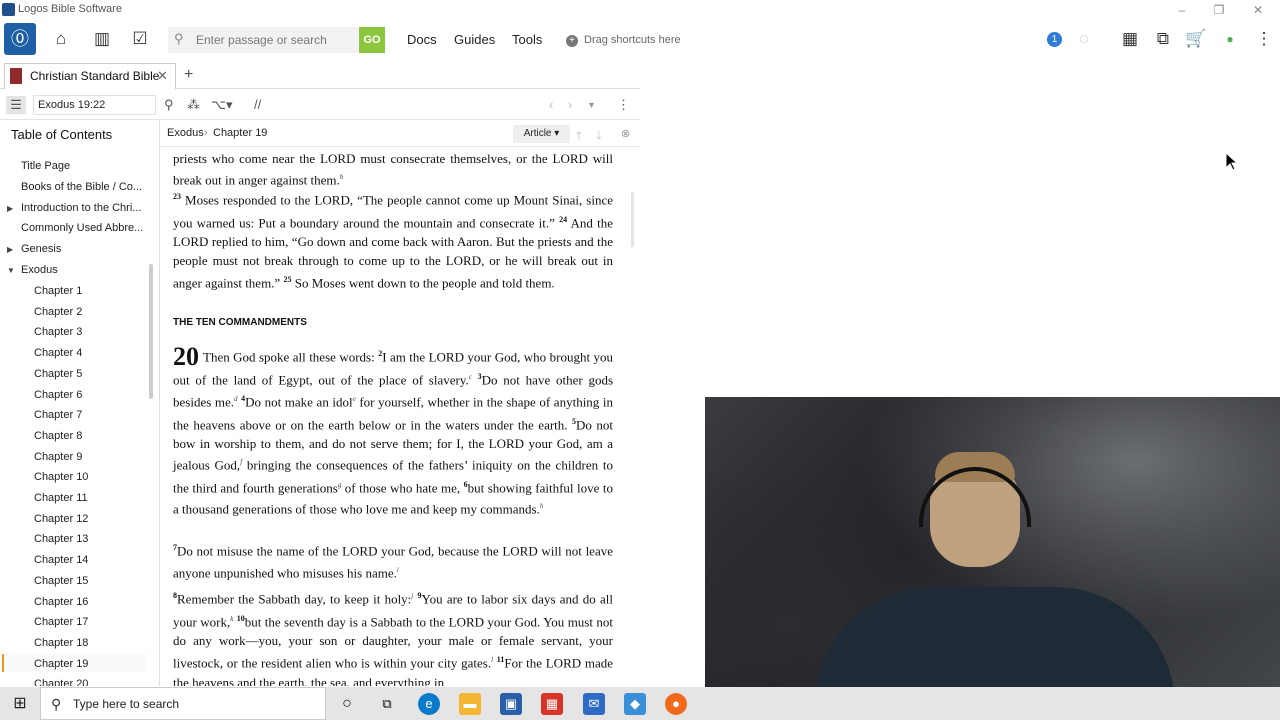 Image resolution: width=1280 pixels, height=720 pixels. What do you see at coordinates (58, 332) in the screenshot?
I see `toc-chapter-item: Chapter 3` at bounding box center [58, 332].